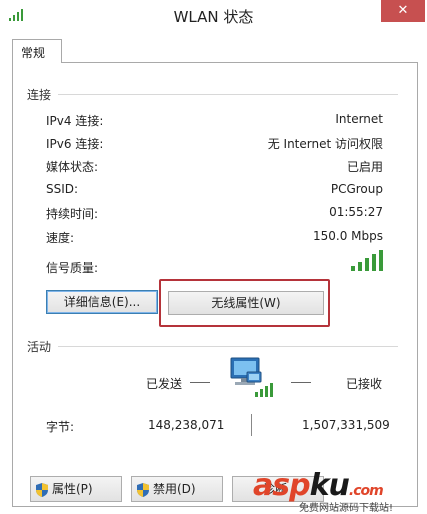 The width and height of the screenshot is (427, 514). I want to click on speed-label: 速度:, so click(60, 238).